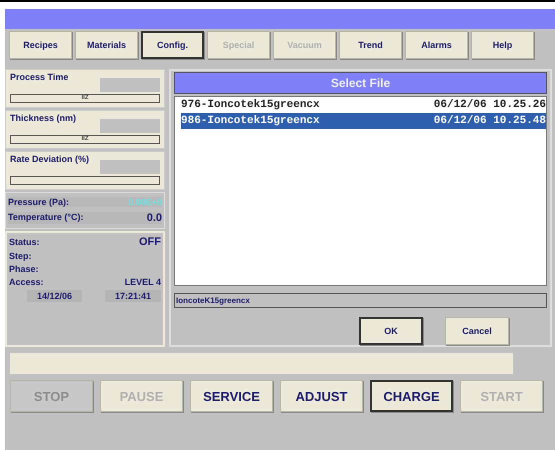  I want to click on nav-tab: Recipes, so click(40, 45).